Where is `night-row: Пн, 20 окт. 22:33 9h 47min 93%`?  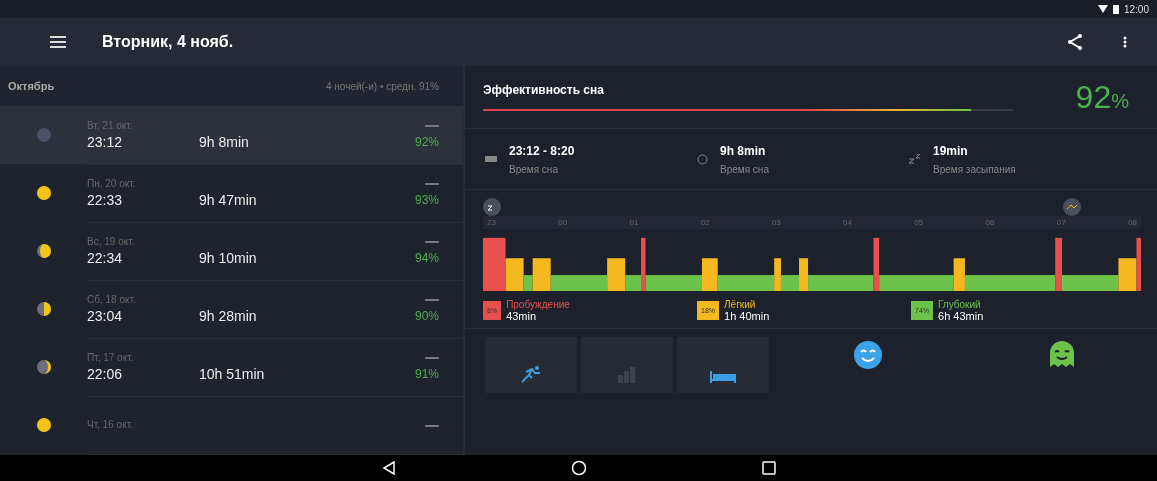
night-row: Пн, 20 окт. 22:33 9h 47min 93% is located at coordinates (231, 193).